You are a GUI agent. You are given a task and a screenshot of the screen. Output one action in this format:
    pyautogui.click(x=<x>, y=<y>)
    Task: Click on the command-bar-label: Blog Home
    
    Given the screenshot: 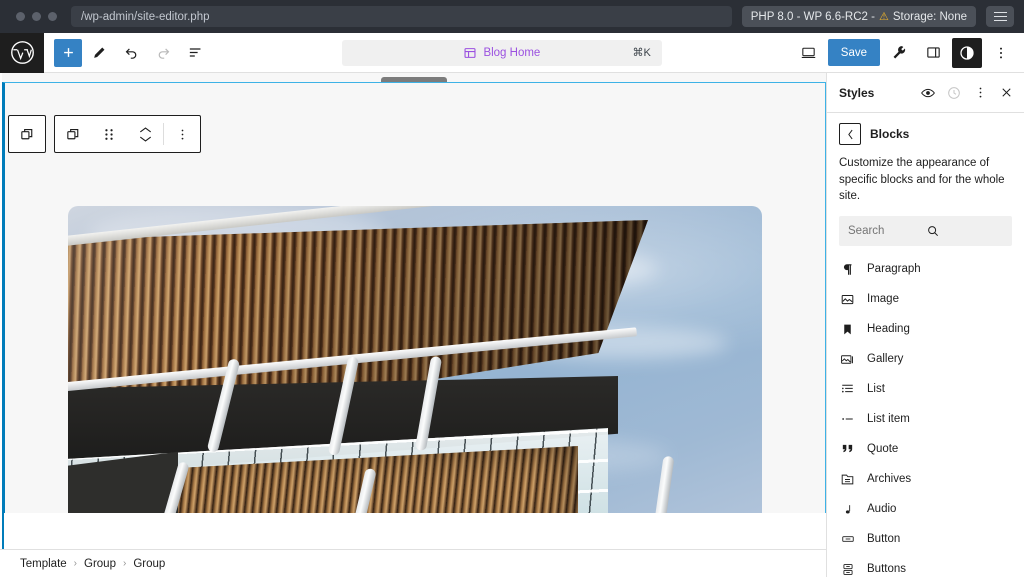 What is the action you would take?
    pyautogui.click(x=512, y=52)
    